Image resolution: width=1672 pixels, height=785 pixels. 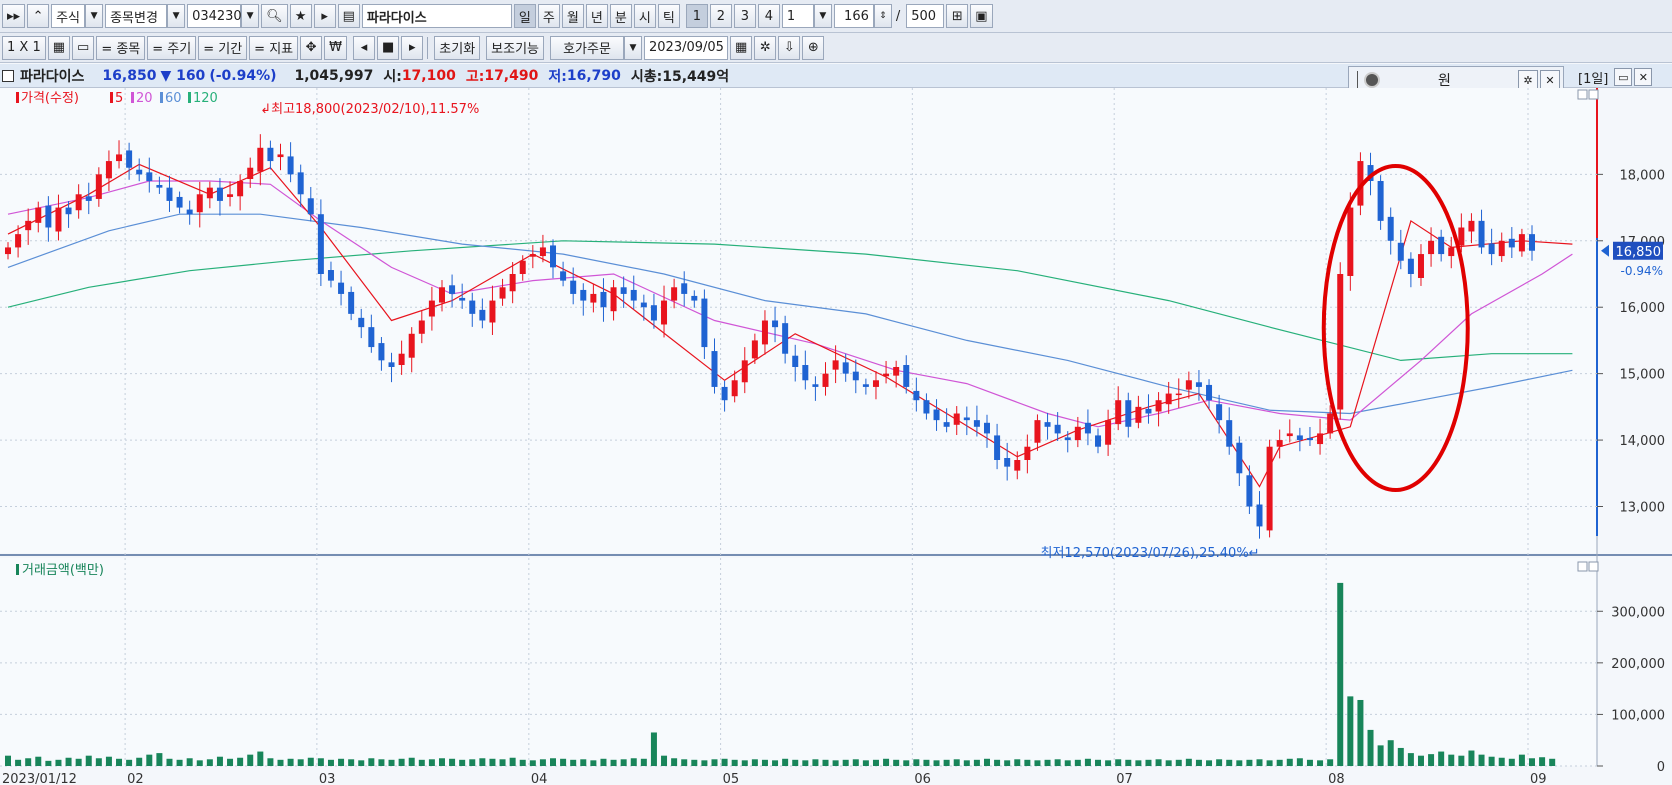 What do you see at coordinates (363, 47) in the screenshot?
I see `prev-icon: ◂` at bounding box center [363, 47].